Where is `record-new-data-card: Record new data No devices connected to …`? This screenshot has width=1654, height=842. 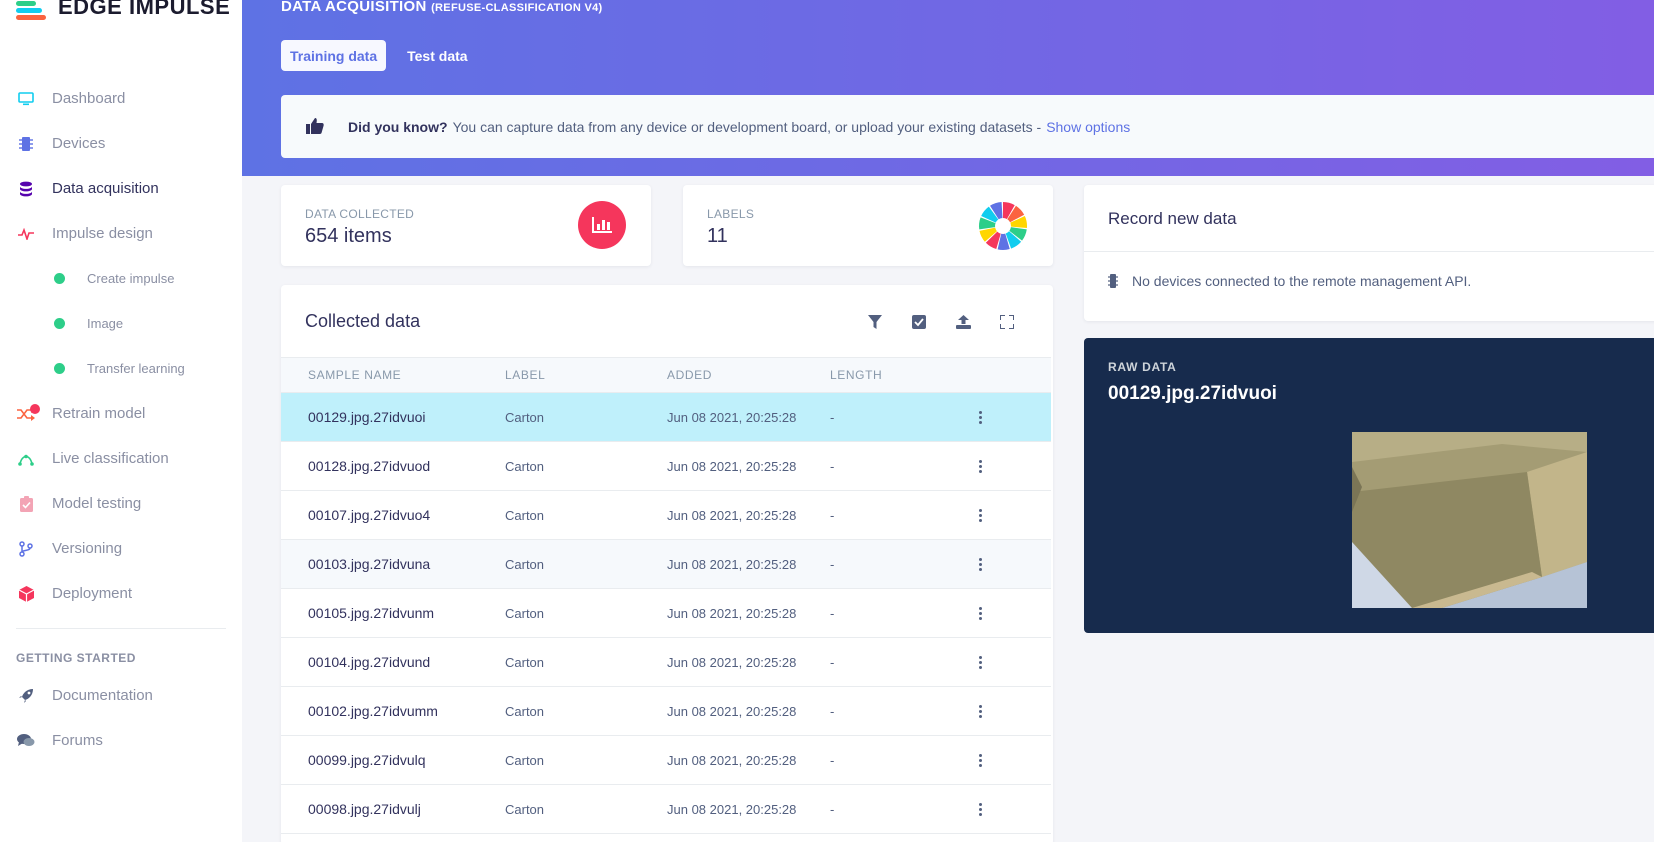
record-new-data-card: Record new data No devices connected to … is located at coordinates (1369, 253).